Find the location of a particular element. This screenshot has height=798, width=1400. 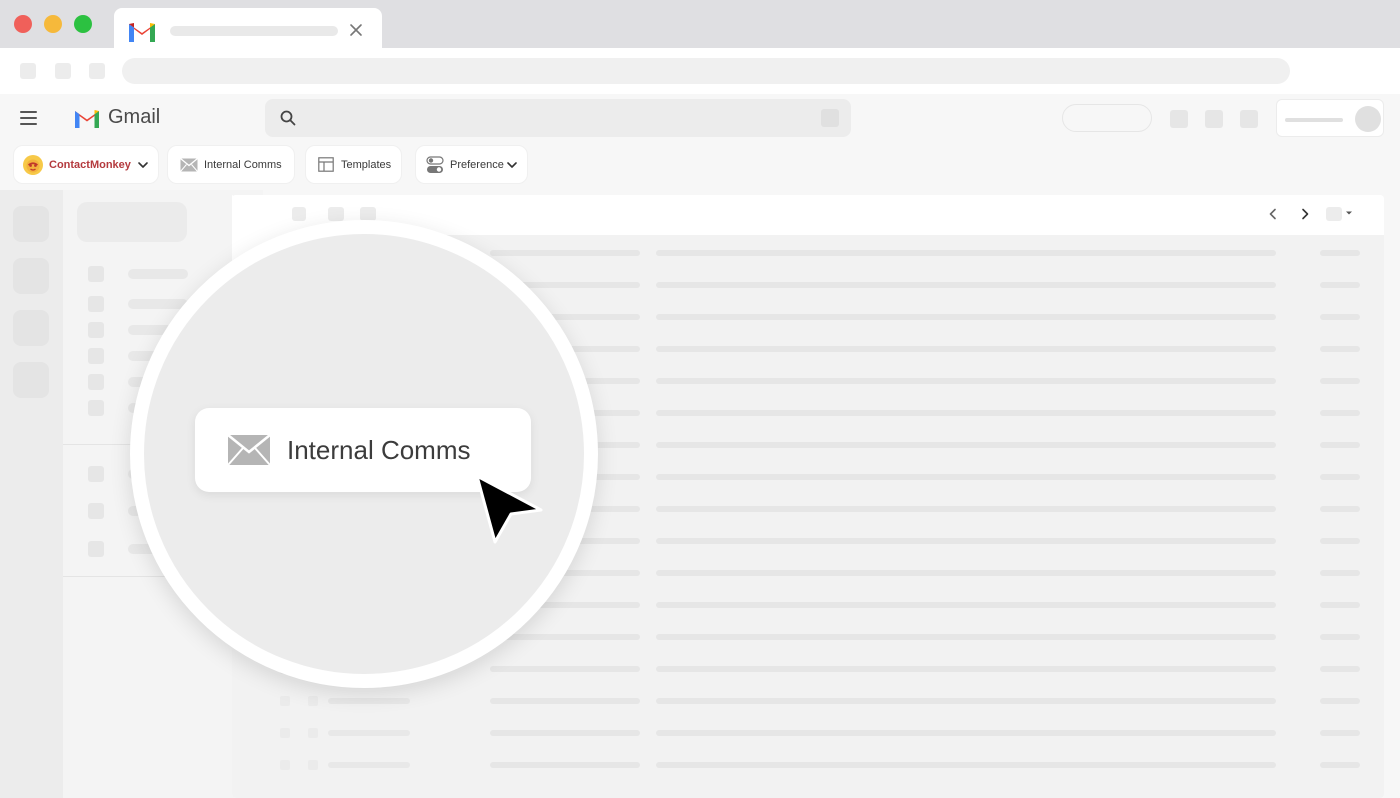

rail-item-chat is located at coordinates (31, 276).